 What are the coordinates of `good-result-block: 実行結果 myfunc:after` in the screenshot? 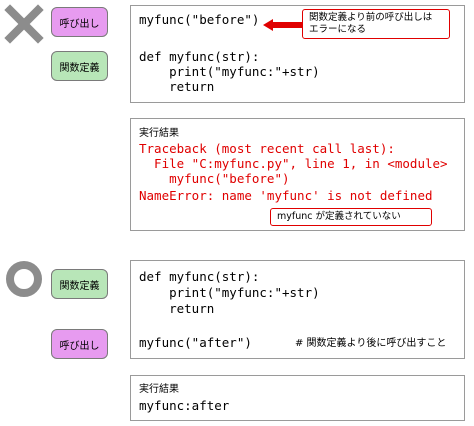 It's located at (297, 398).